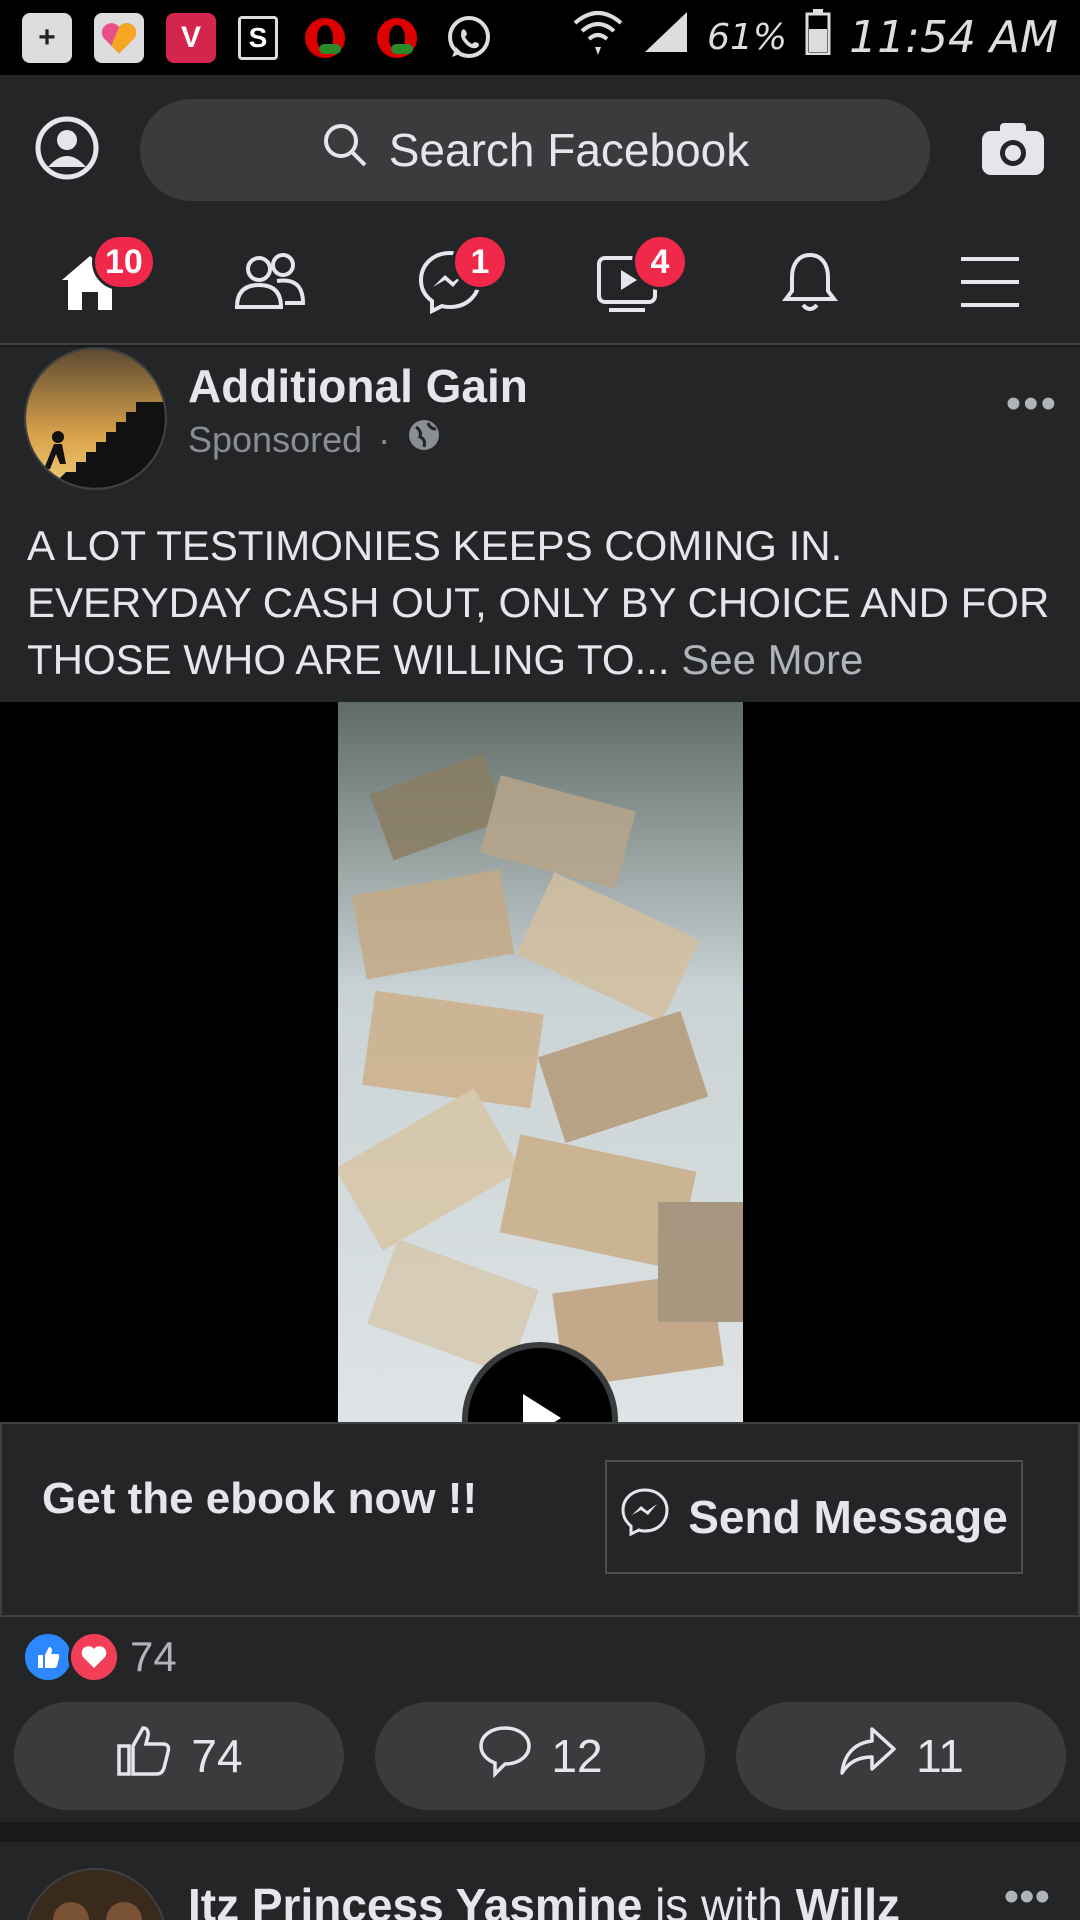 The image size is (1080, 1920). What do you see at coordinates (660, 262) in the screenshot?
I see `watch-badge: 4` at bounding box center [660, 262].